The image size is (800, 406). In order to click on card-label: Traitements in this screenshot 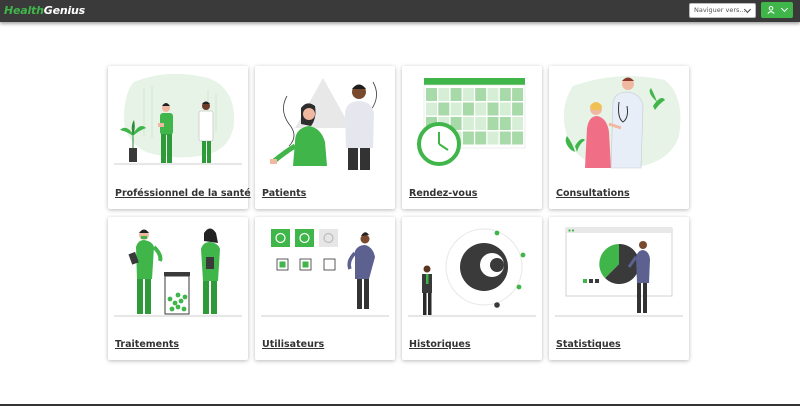, I will do `click(147, 344)`.